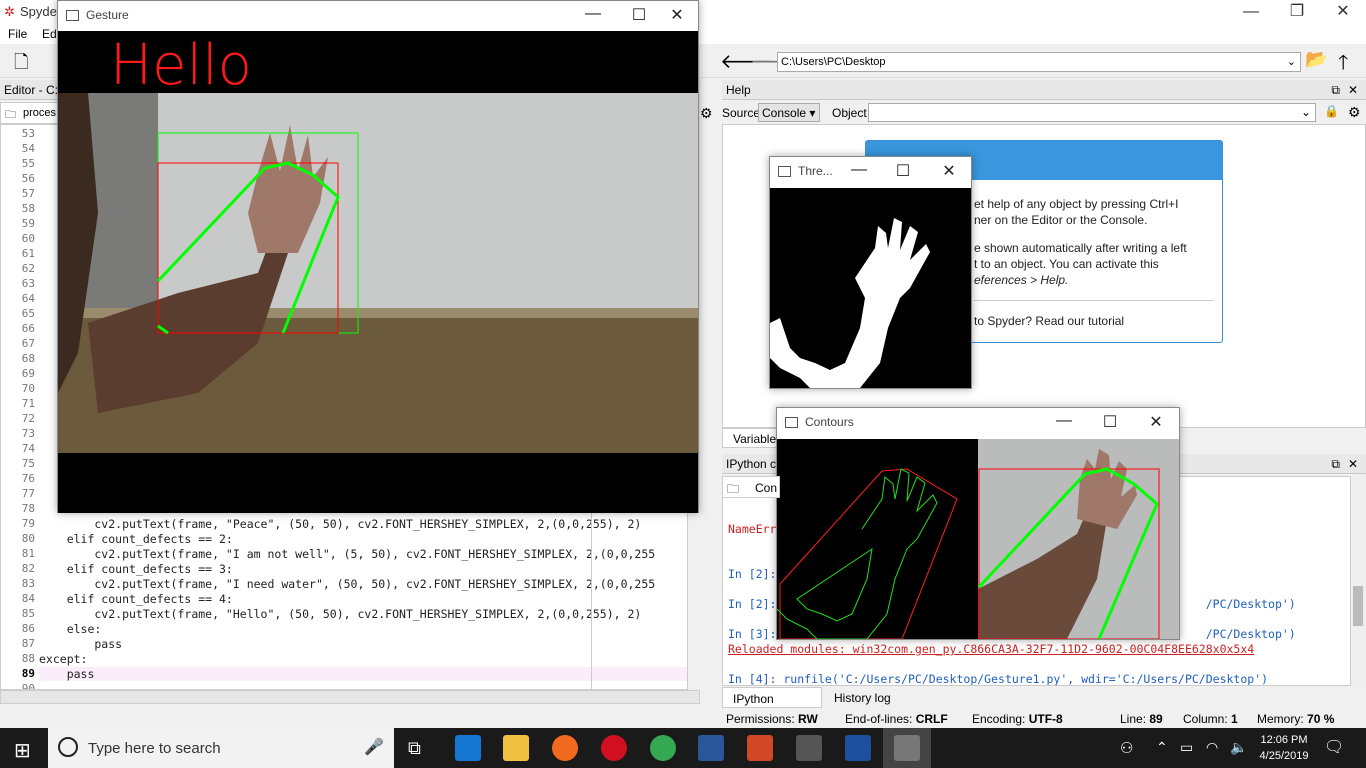 Image resolution: width=1366 pixels, height=768 pixels. Describe the element at coordinates (1343, 65) in the screenshot. I see `parent-dir-icon: 🡑` at that location.